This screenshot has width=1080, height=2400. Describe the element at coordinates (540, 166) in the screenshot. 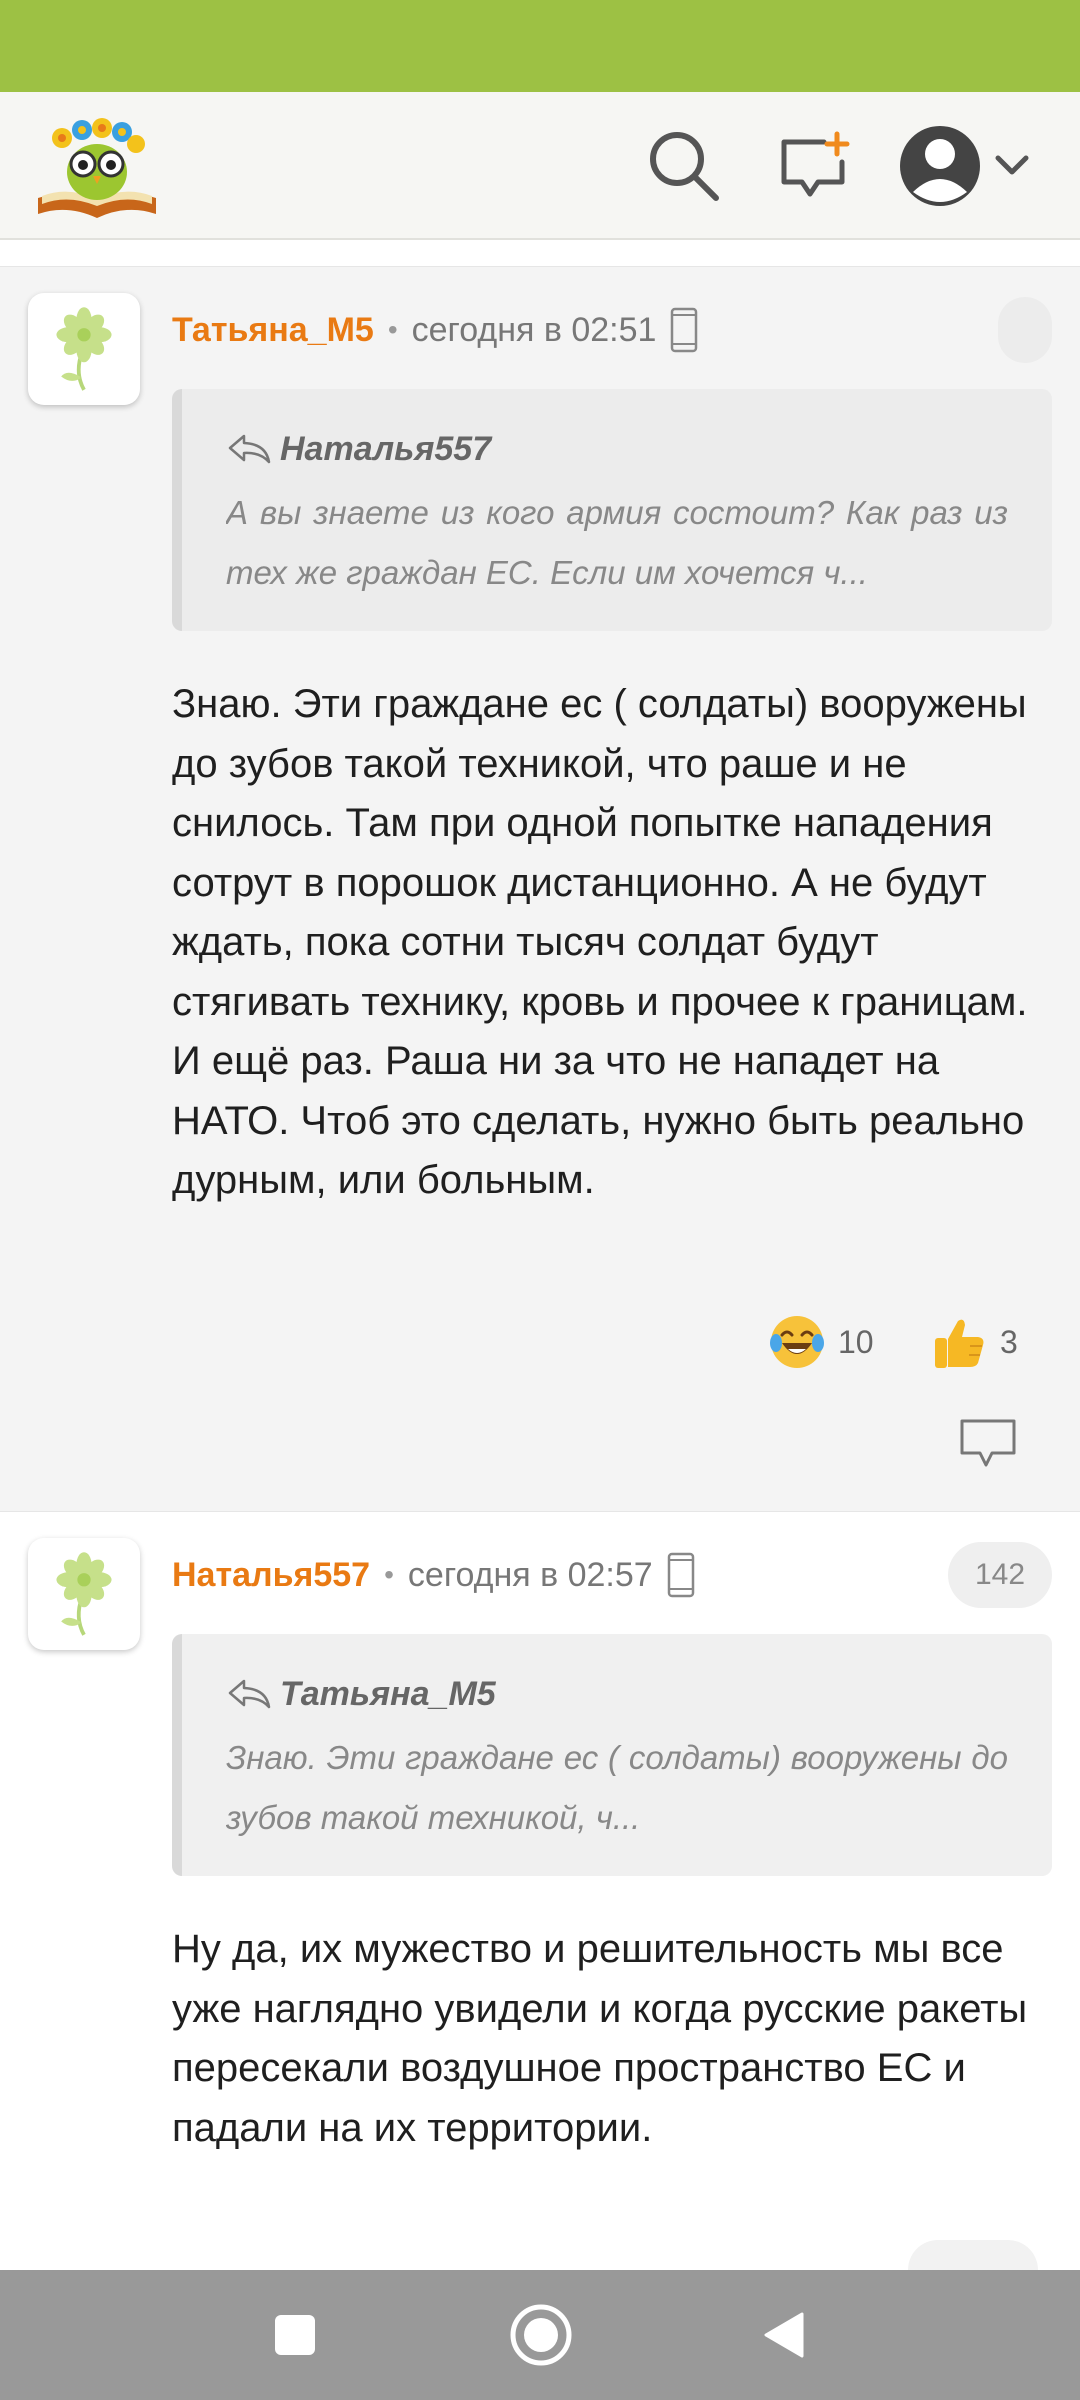

I see `app-header` at that location.